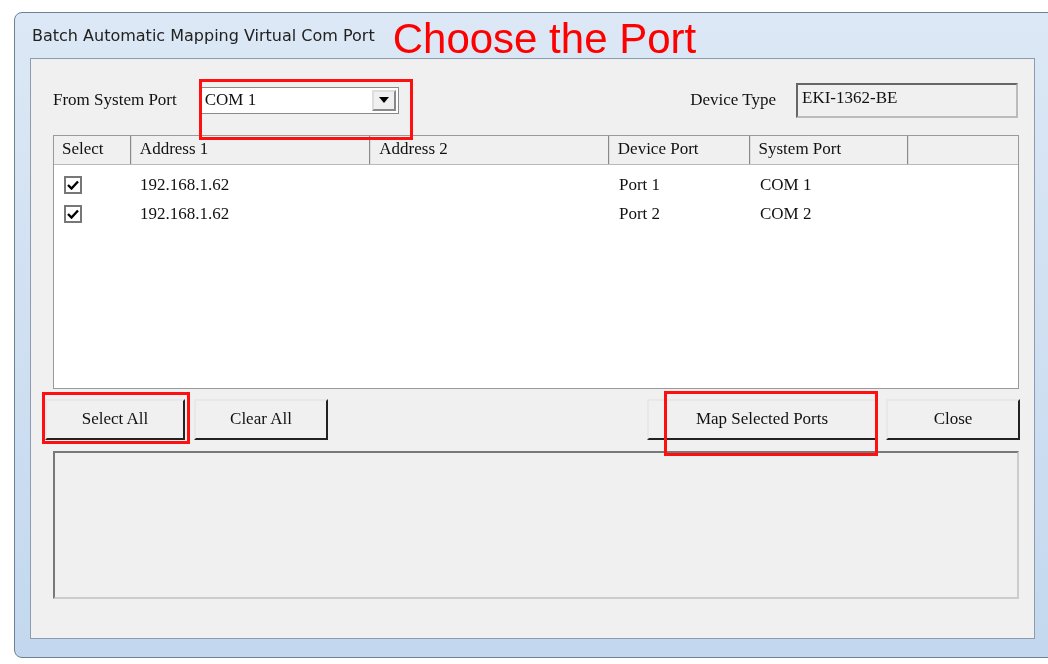 The height and width of the screenshot is (664, 1048). I want to click on dialog-button: Clear All, so click(261, 419).